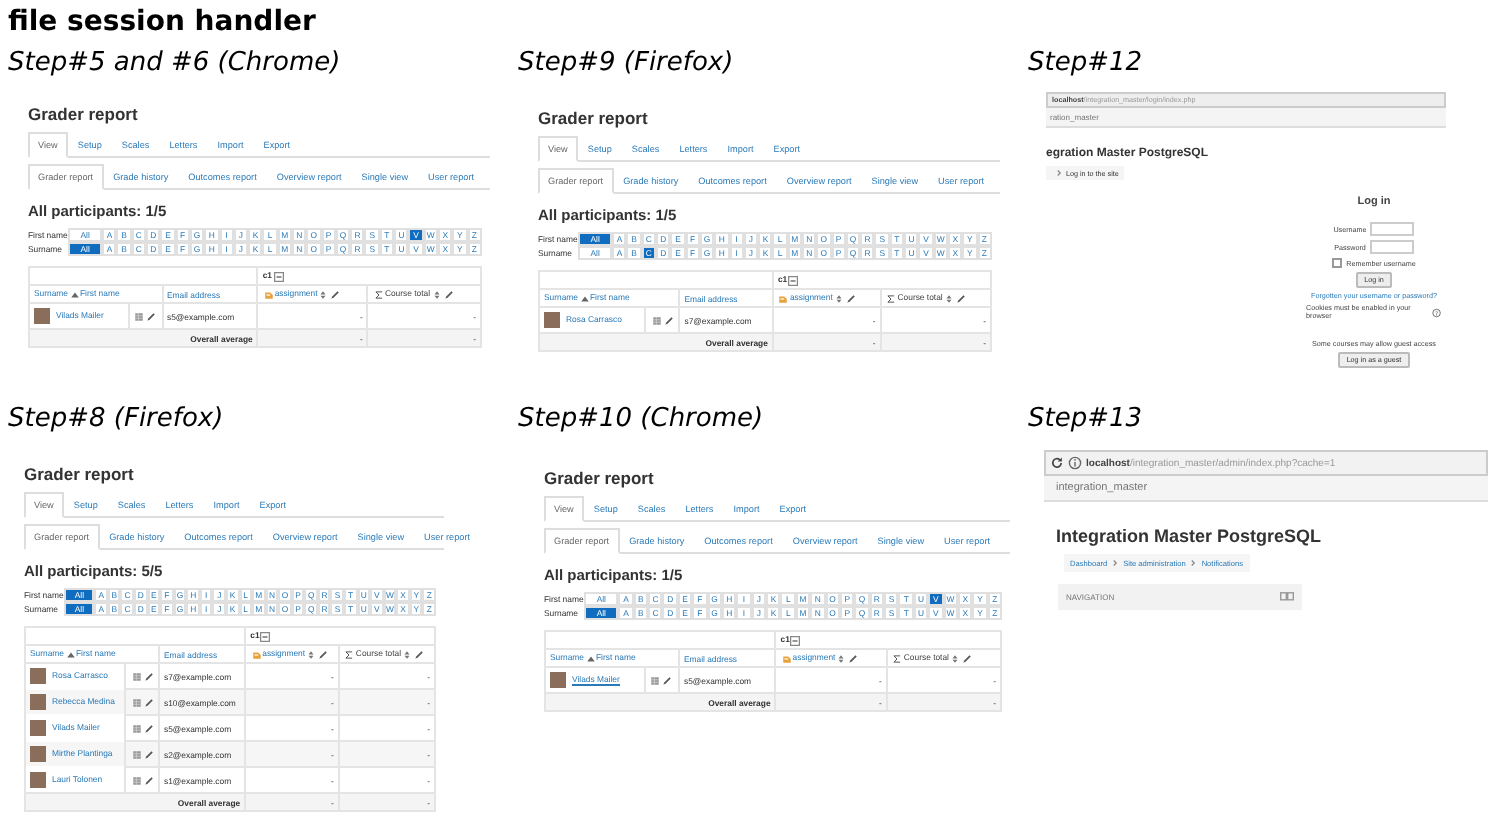  Describe the element at coordinates (1392, 229) in the screenshot. I see `username-field` at that location.